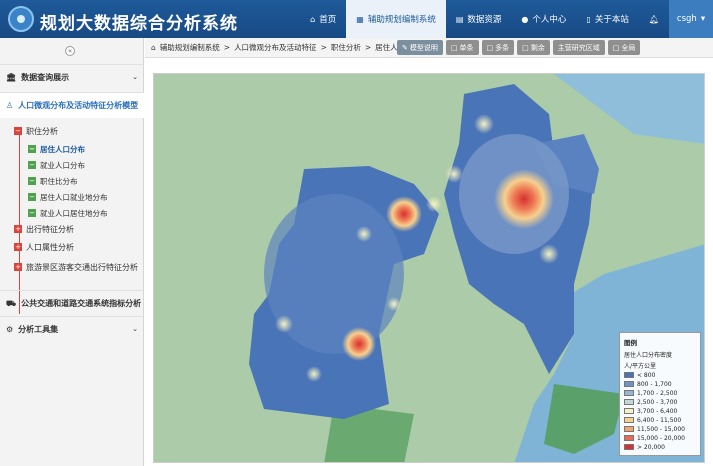  I want to click on nav-home: ⌂ 首页, so click(323, 19).